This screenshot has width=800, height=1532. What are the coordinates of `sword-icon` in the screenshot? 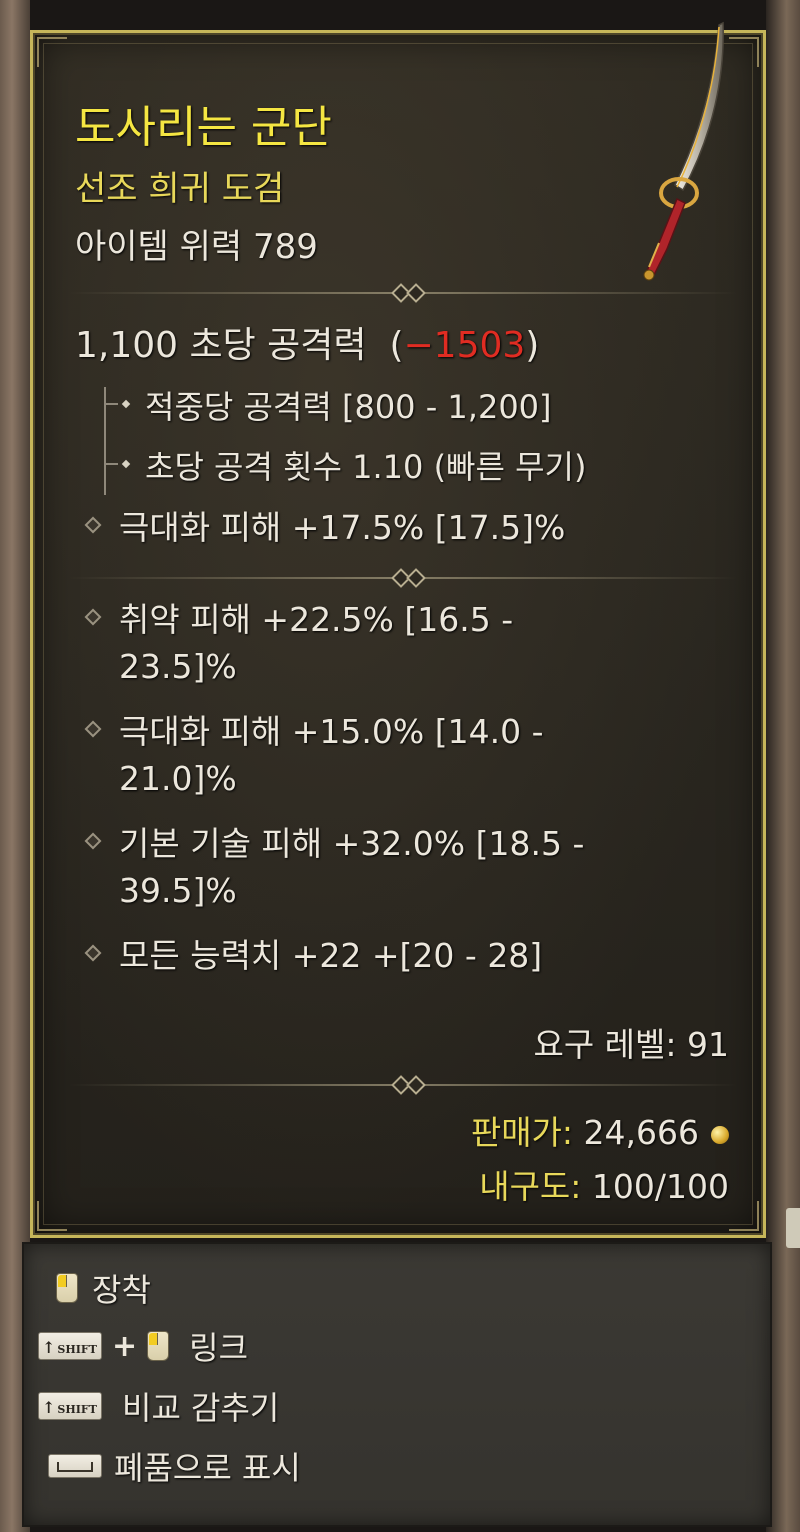 It's located at (683, 151).